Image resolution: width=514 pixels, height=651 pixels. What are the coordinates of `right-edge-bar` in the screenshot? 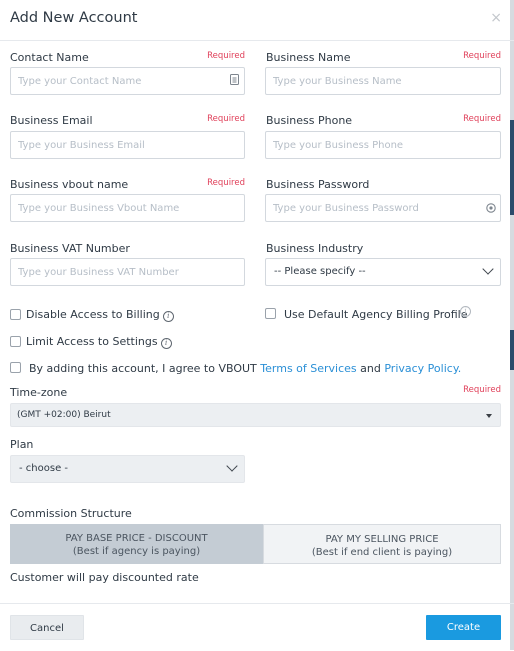 It's located at (512, 325).